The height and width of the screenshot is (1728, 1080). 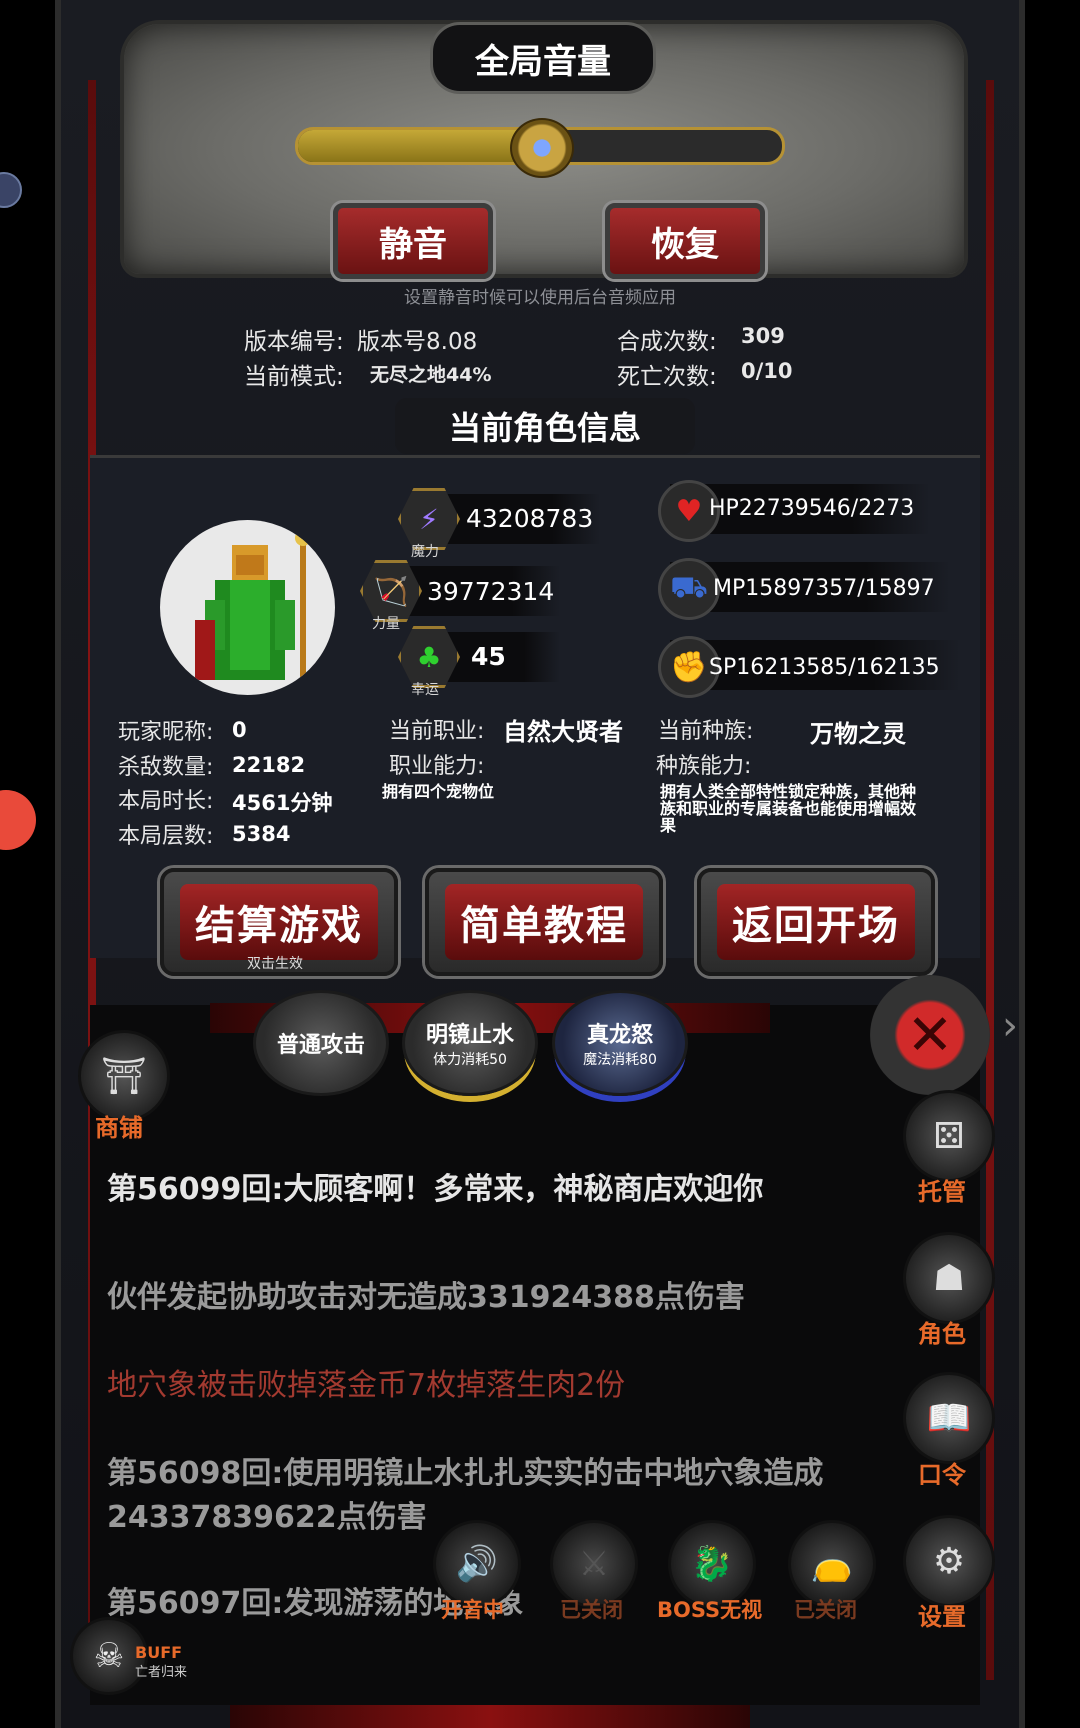 I want to click on return-start-button: 返回开场, so click(x=816, y=922).